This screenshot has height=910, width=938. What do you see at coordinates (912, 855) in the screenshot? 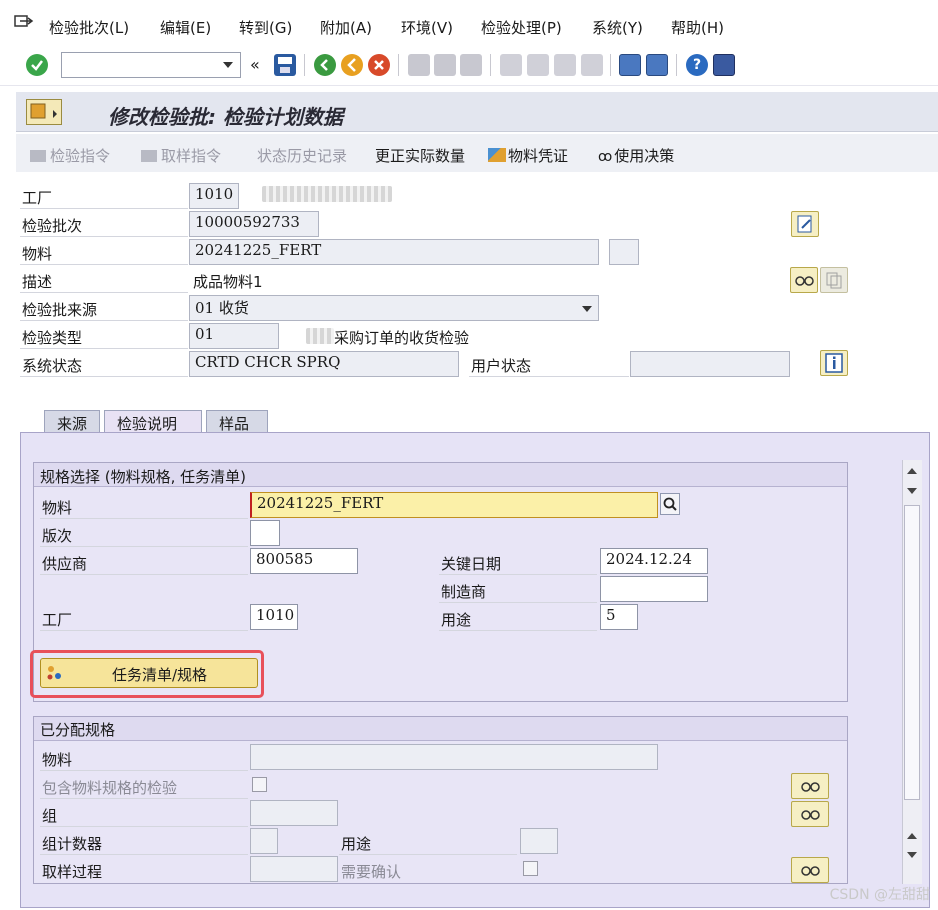
I see `scroll-down-icon` at bounding box center [912, 855].